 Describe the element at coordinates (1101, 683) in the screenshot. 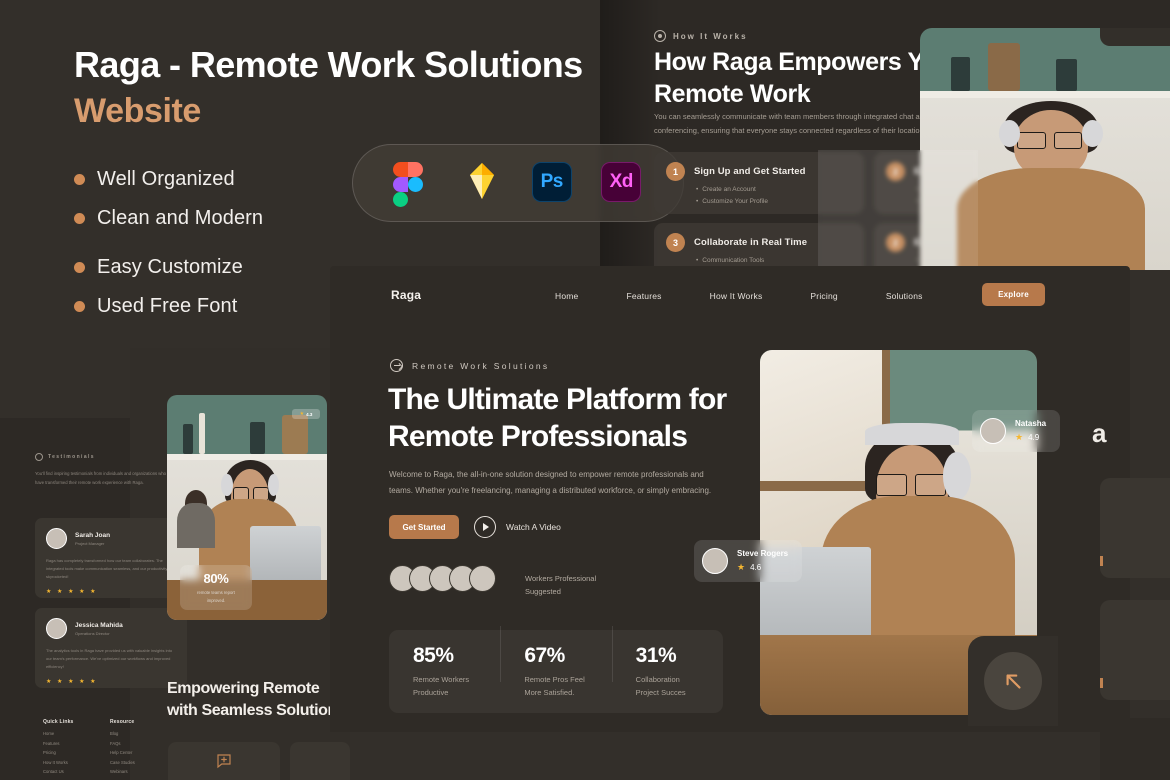

I see `accent-bar` at that location.